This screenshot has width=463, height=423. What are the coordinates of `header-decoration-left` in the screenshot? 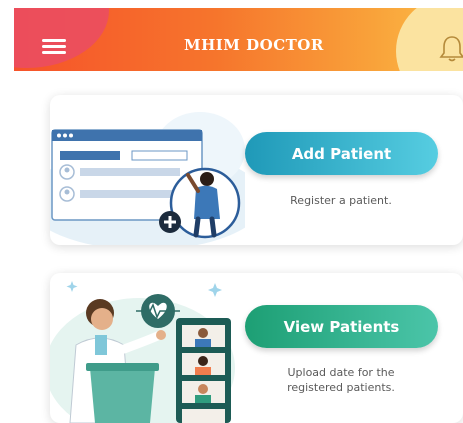 It's located at (61, 38).